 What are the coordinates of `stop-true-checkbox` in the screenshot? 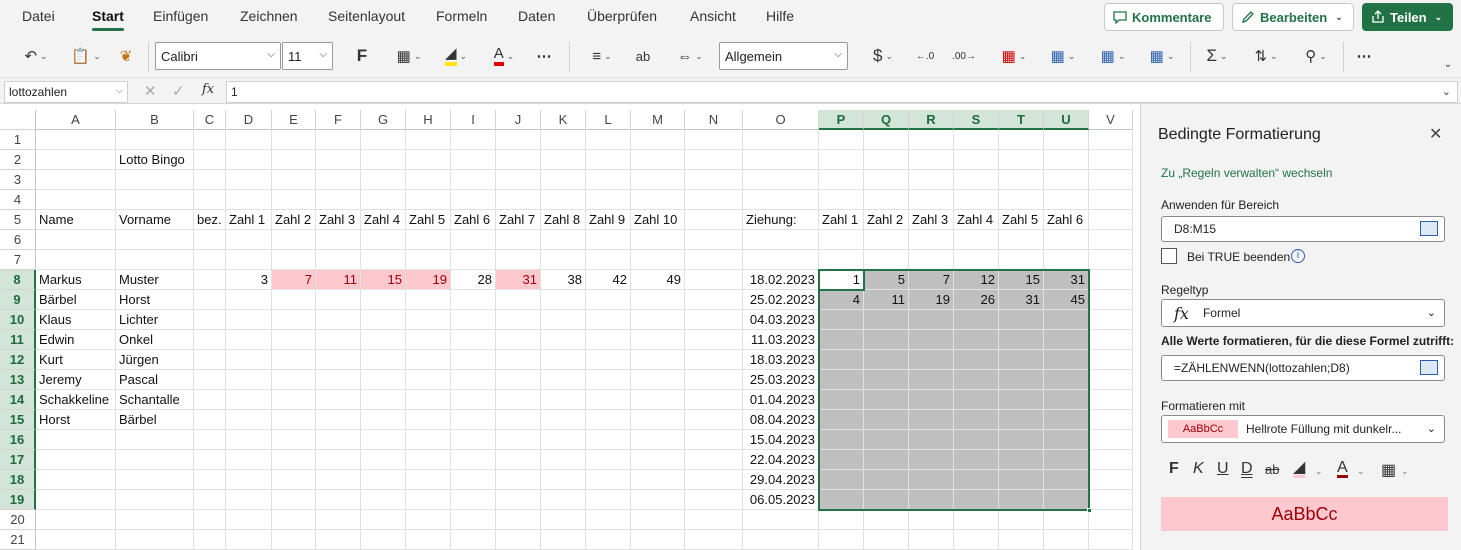 It's located at (1169, 256).